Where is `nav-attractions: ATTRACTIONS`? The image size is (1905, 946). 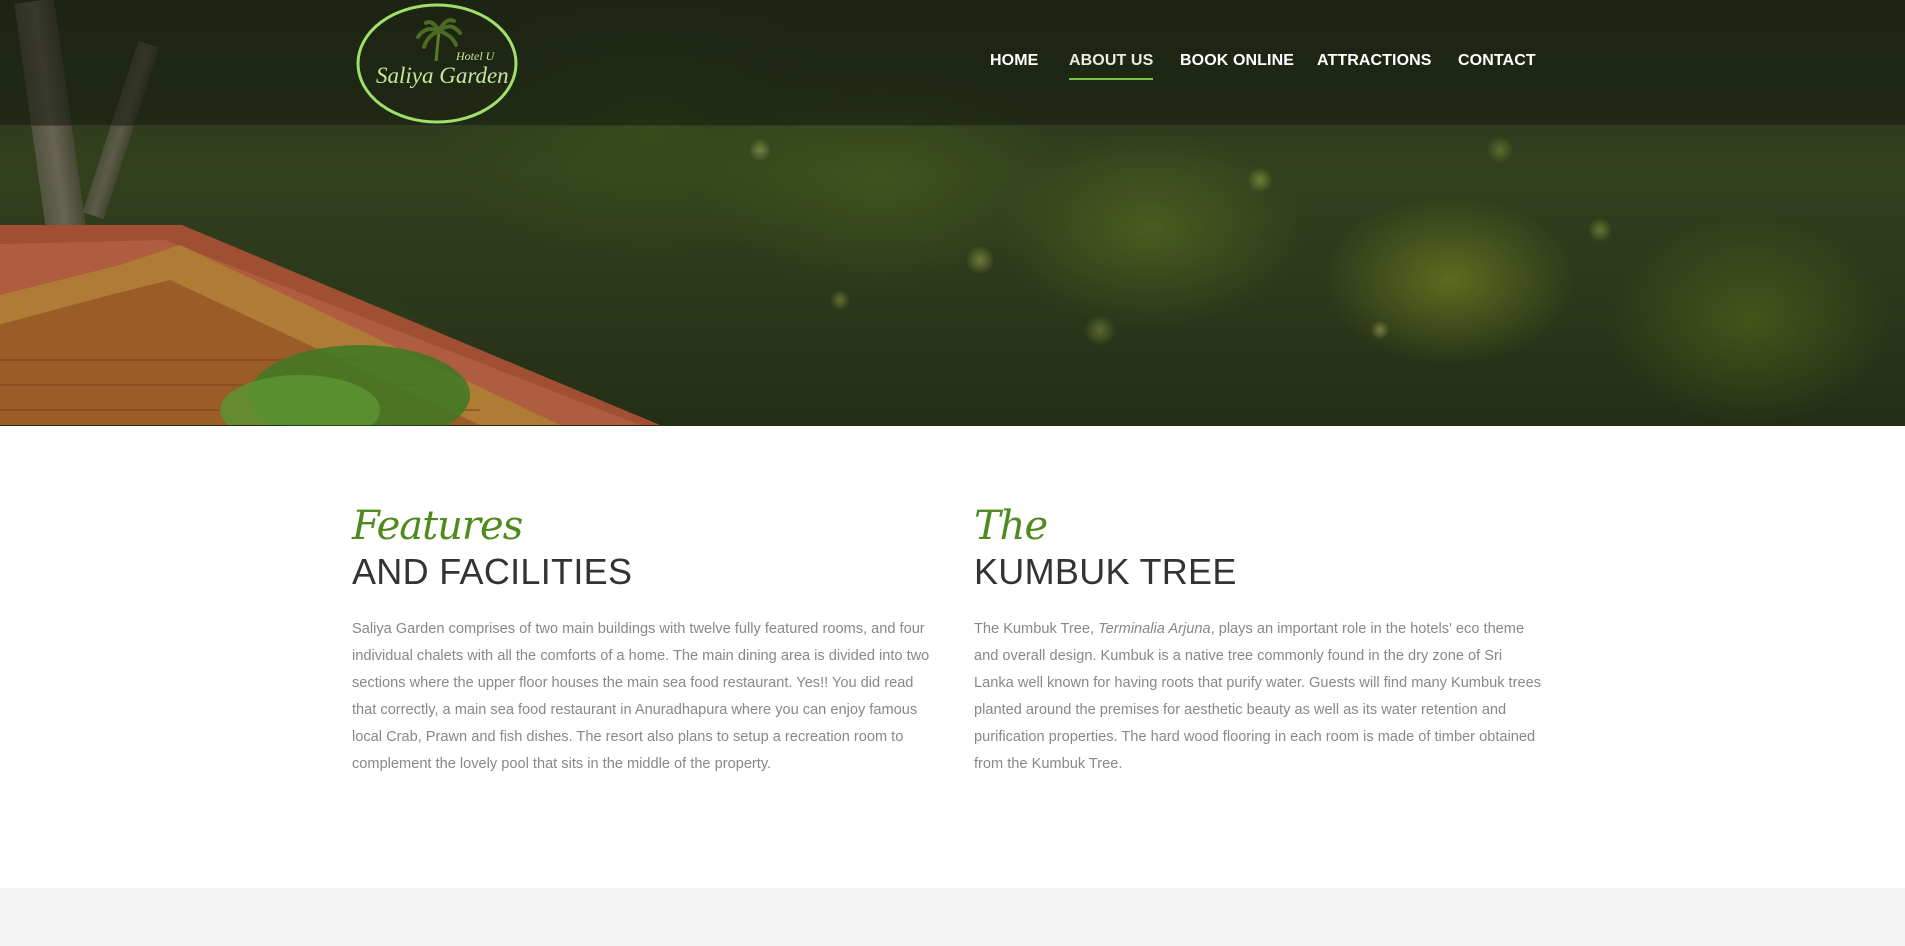 nav-attractions: ATTRACTIONS is located at coordinates (1374, 61).